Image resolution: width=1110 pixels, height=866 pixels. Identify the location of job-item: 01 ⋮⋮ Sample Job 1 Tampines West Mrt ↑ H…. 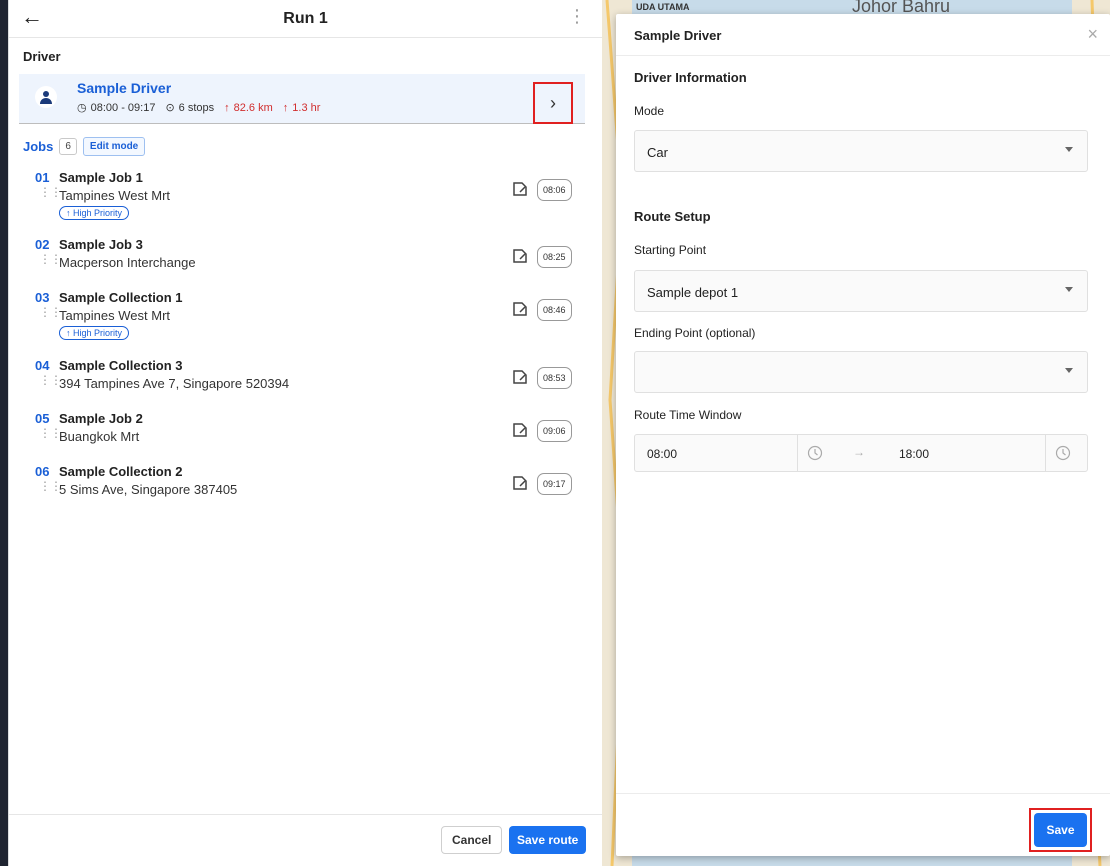
(302, 196).